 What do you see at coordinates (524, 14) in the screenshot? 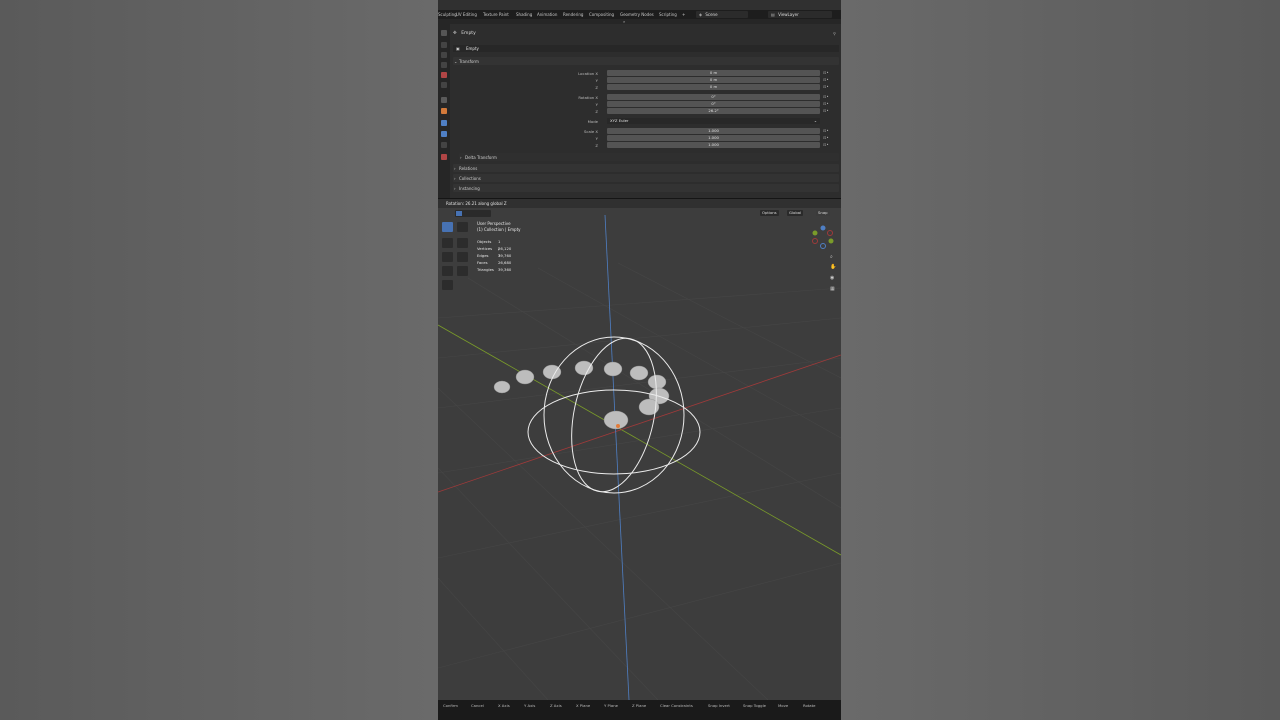
I see `tab-shading: Shading` at bounding box center [524, 14].